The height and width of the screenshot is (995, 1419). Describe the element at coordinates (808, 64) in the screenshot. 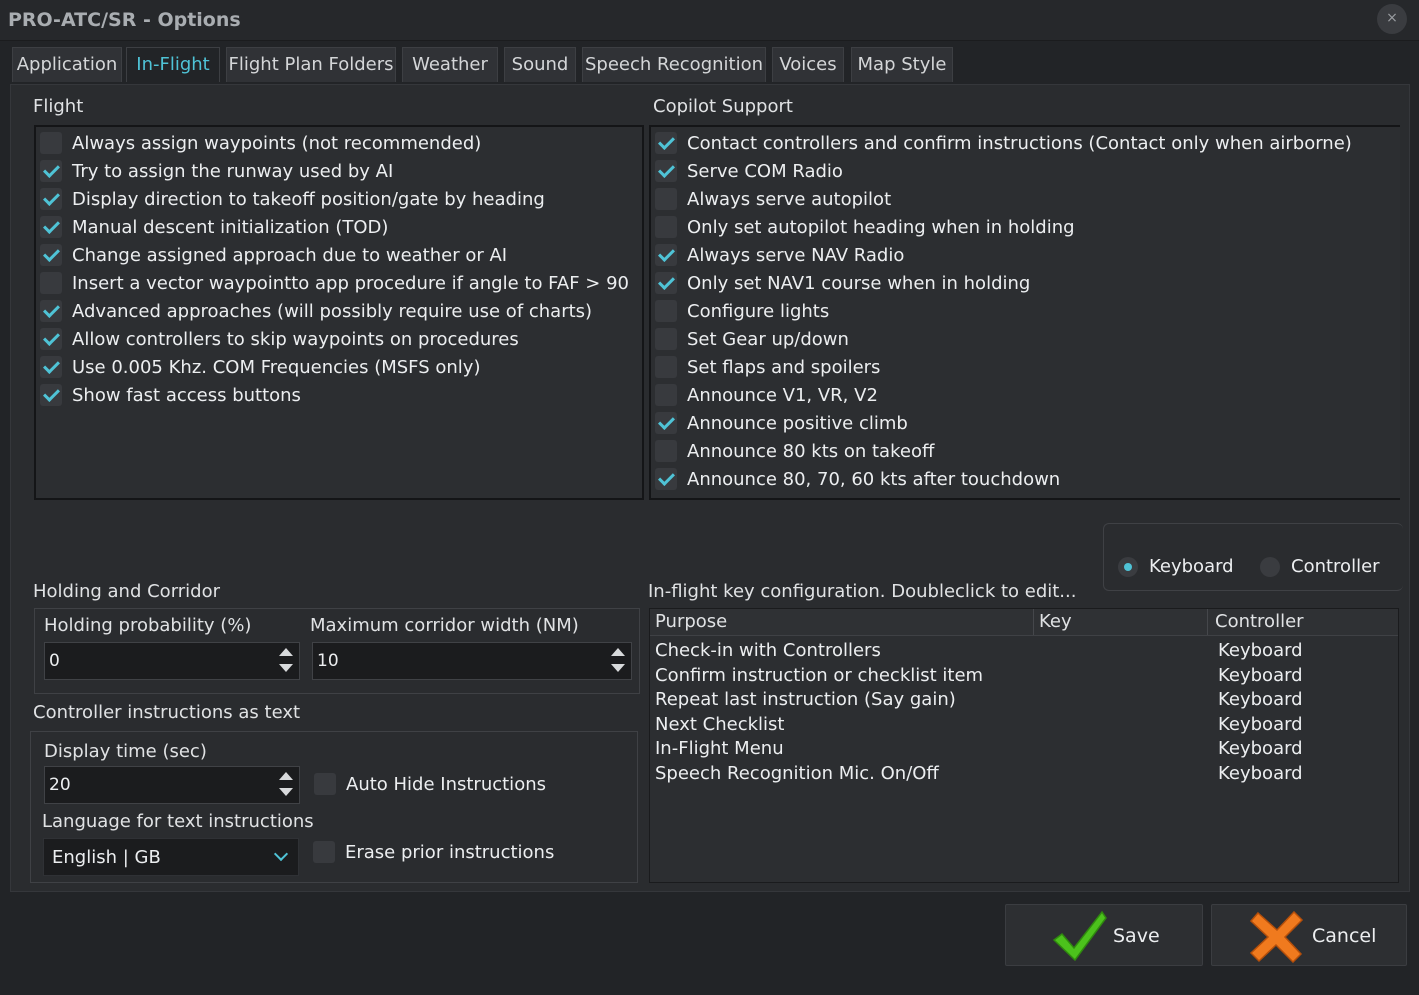

I see `tab-voices: Voices` at that location.